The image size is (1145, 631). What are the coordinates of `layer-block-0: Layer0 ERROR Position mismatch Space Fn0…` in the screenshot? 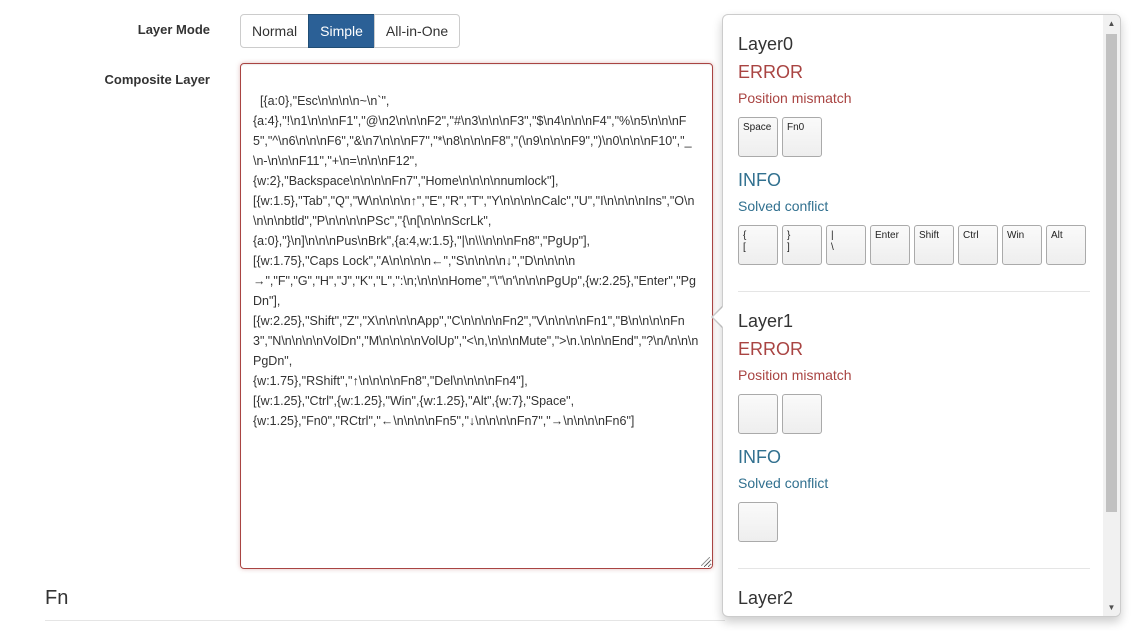 It's located at (914, 140).